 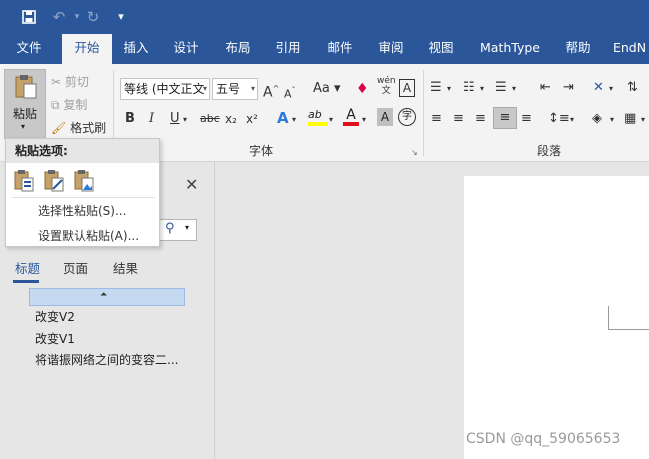 I want to click on underline-dropdown-icon: ▾, so click(x=185, y=120).